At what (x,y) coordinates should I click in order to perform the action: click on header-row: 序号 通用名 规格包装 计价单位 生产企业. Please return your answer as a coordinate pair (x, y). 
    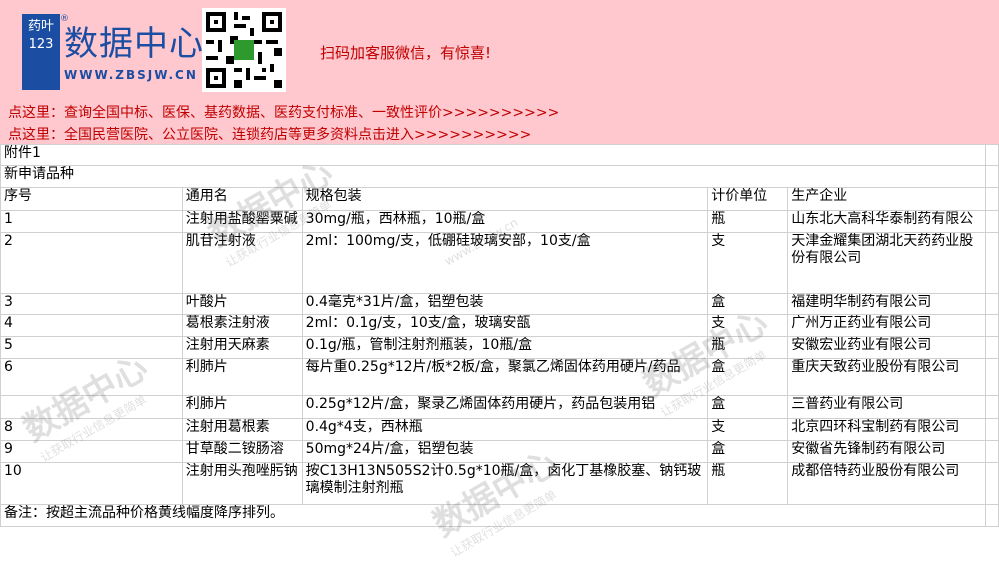
    Looking at the image, I should click on (499, 199).